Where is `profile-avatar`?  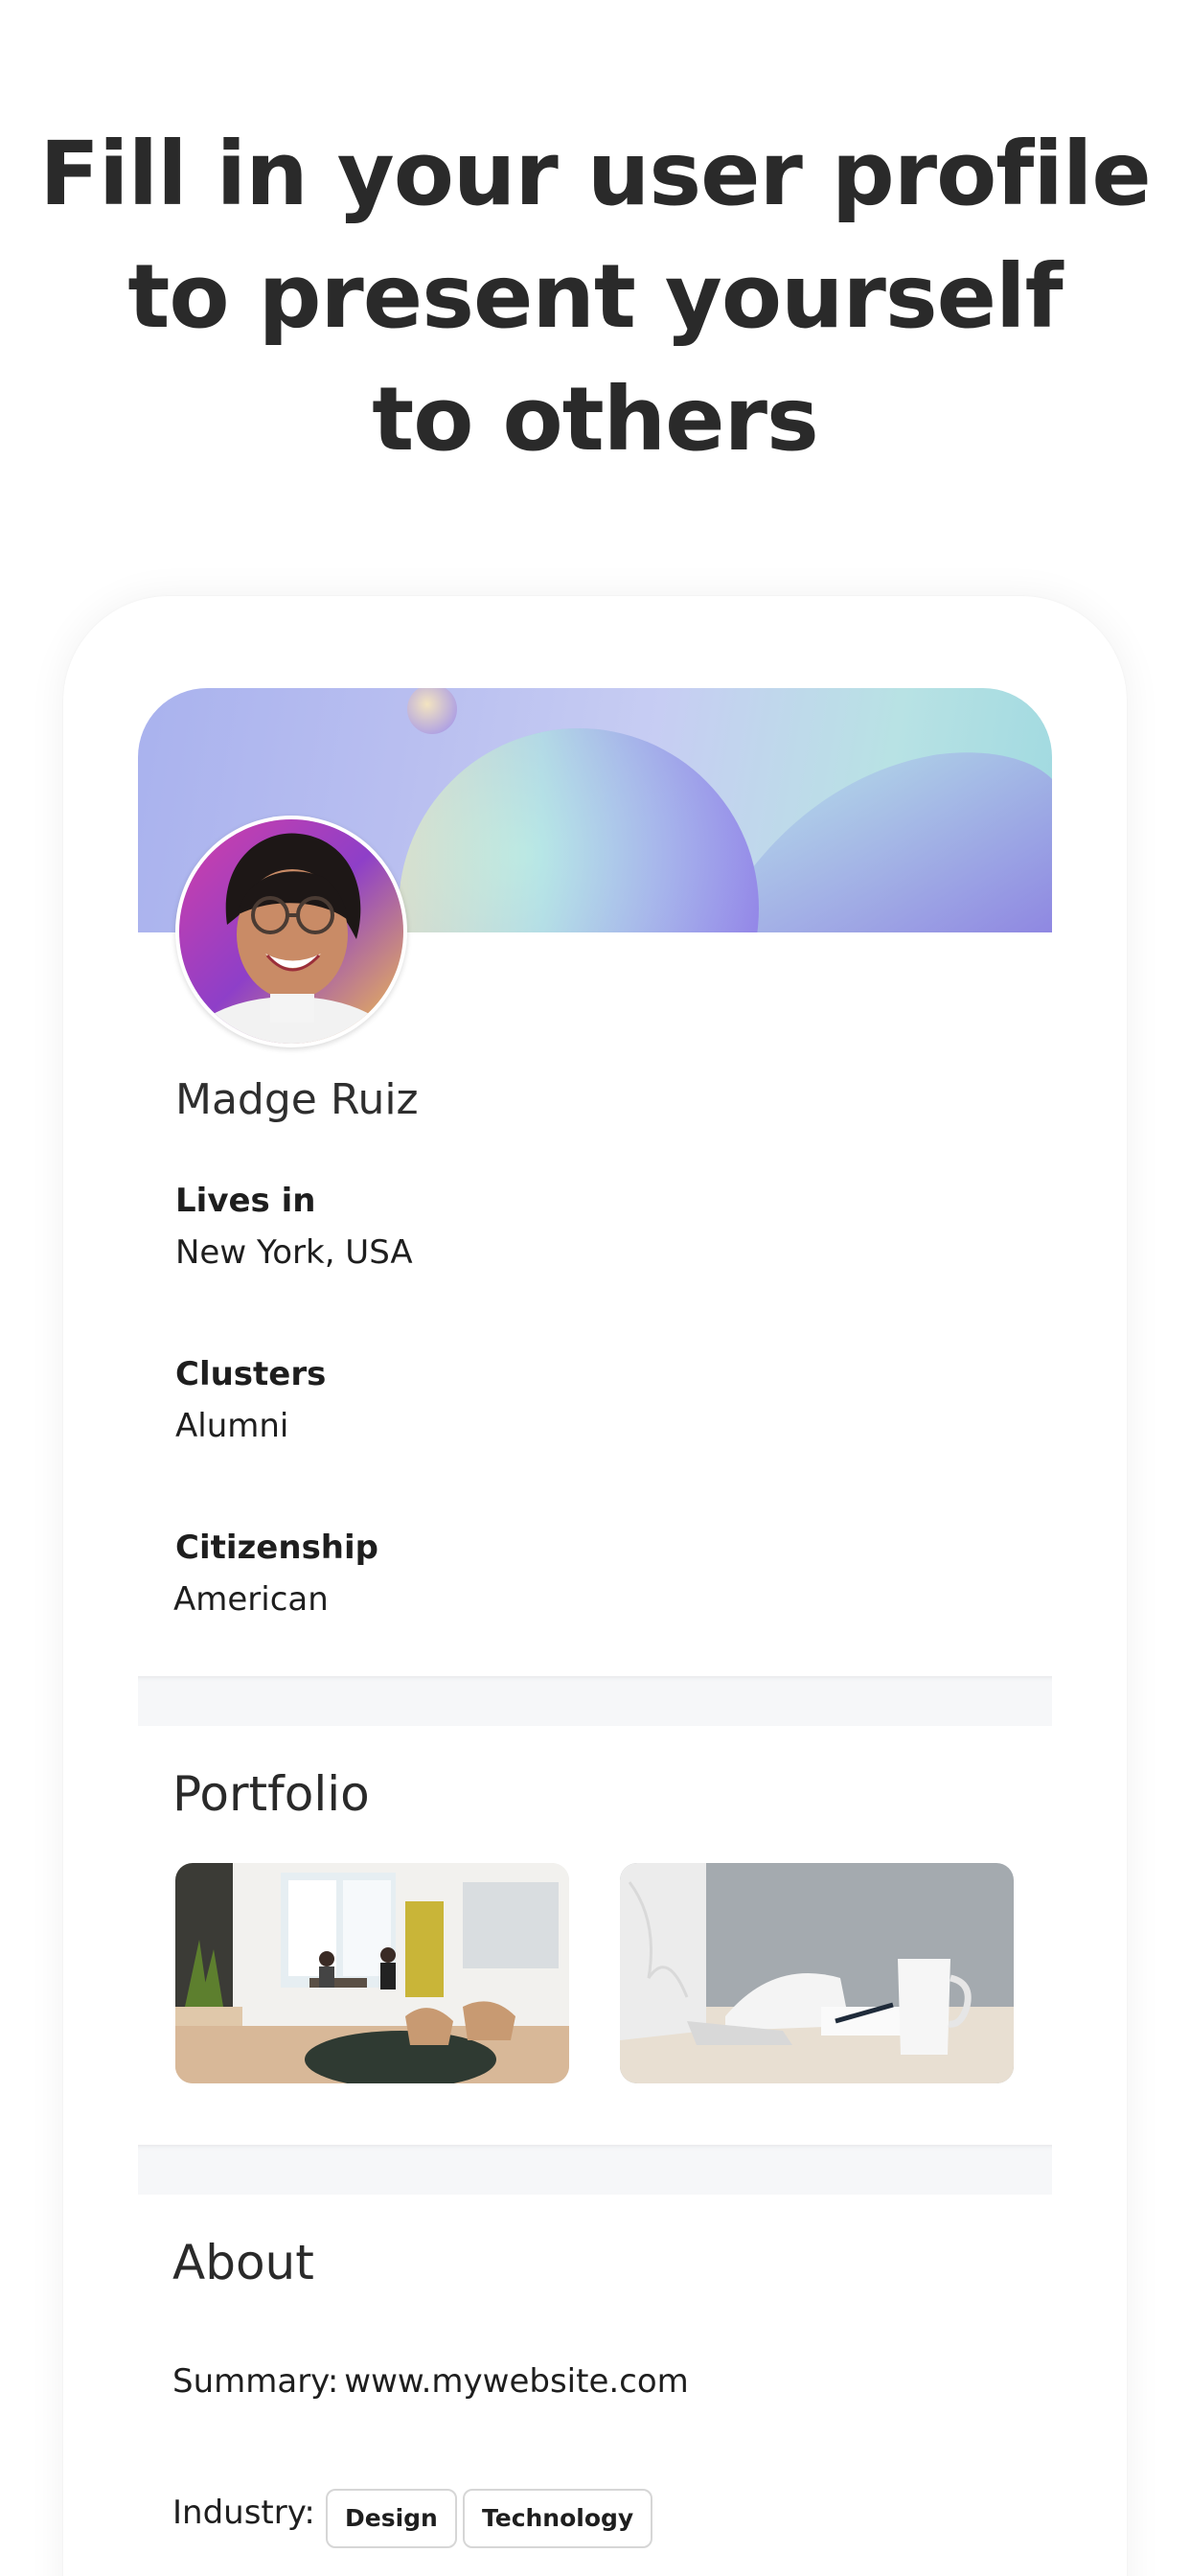
profile-avatar is located at coordinates (291, 931).